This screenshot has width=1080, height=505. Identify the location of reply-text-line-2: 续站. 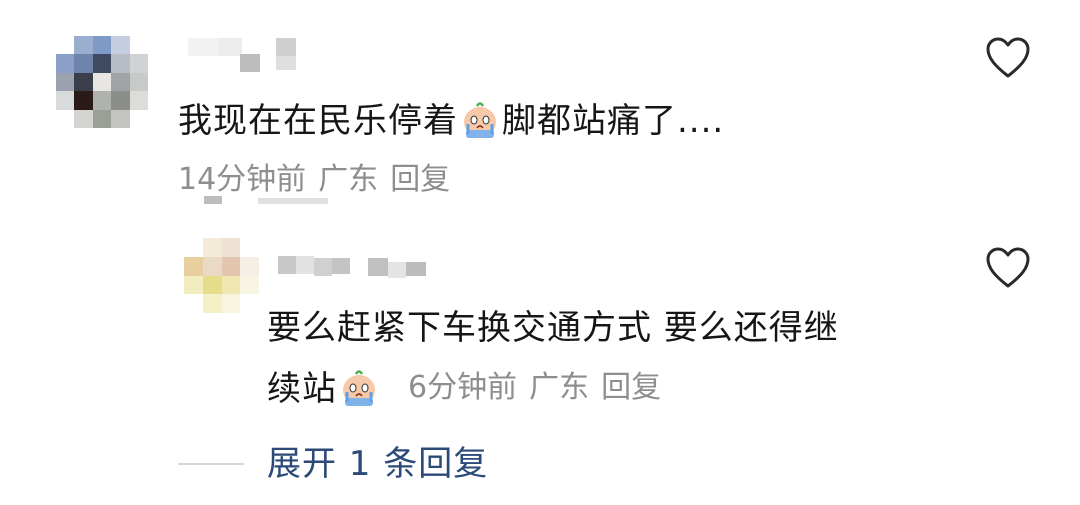
(324, 388).